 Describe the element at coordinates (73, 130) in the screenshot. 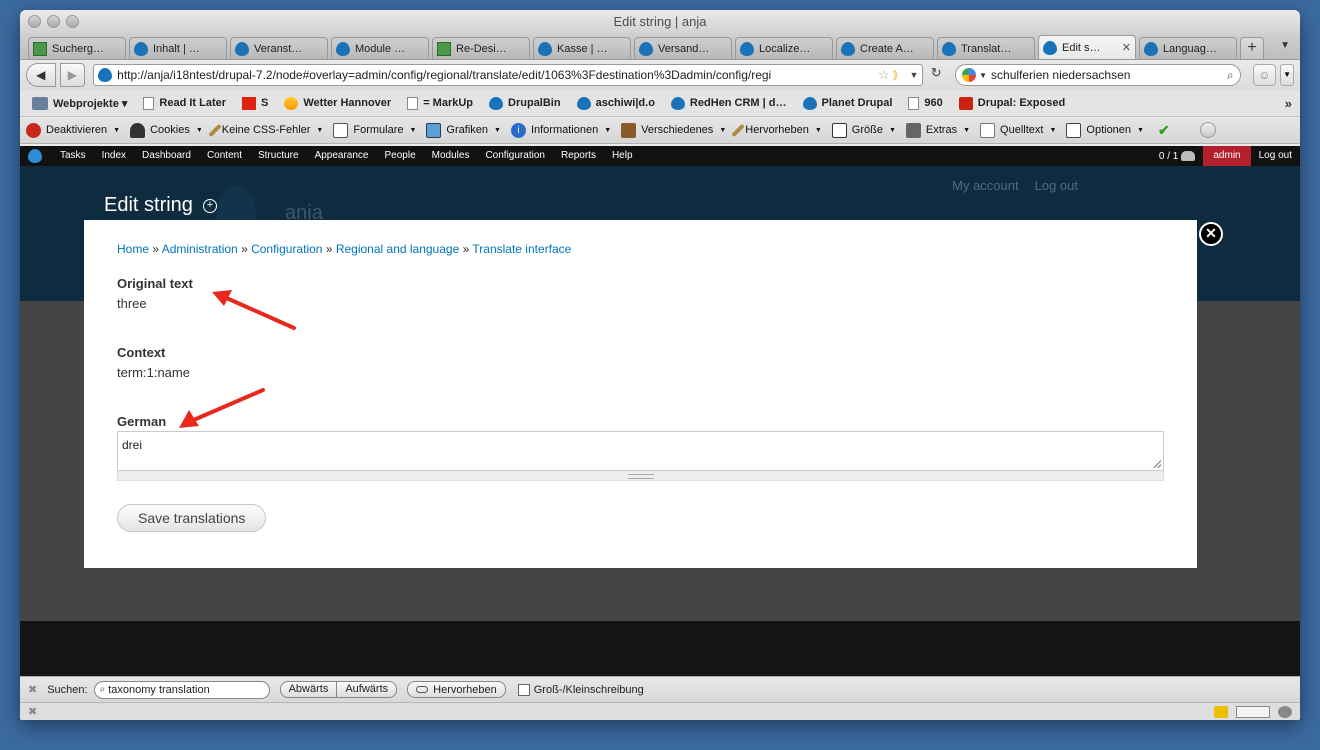

I see `devtool-menu-deaktivieren: Deaktivieren ▼` at that location.